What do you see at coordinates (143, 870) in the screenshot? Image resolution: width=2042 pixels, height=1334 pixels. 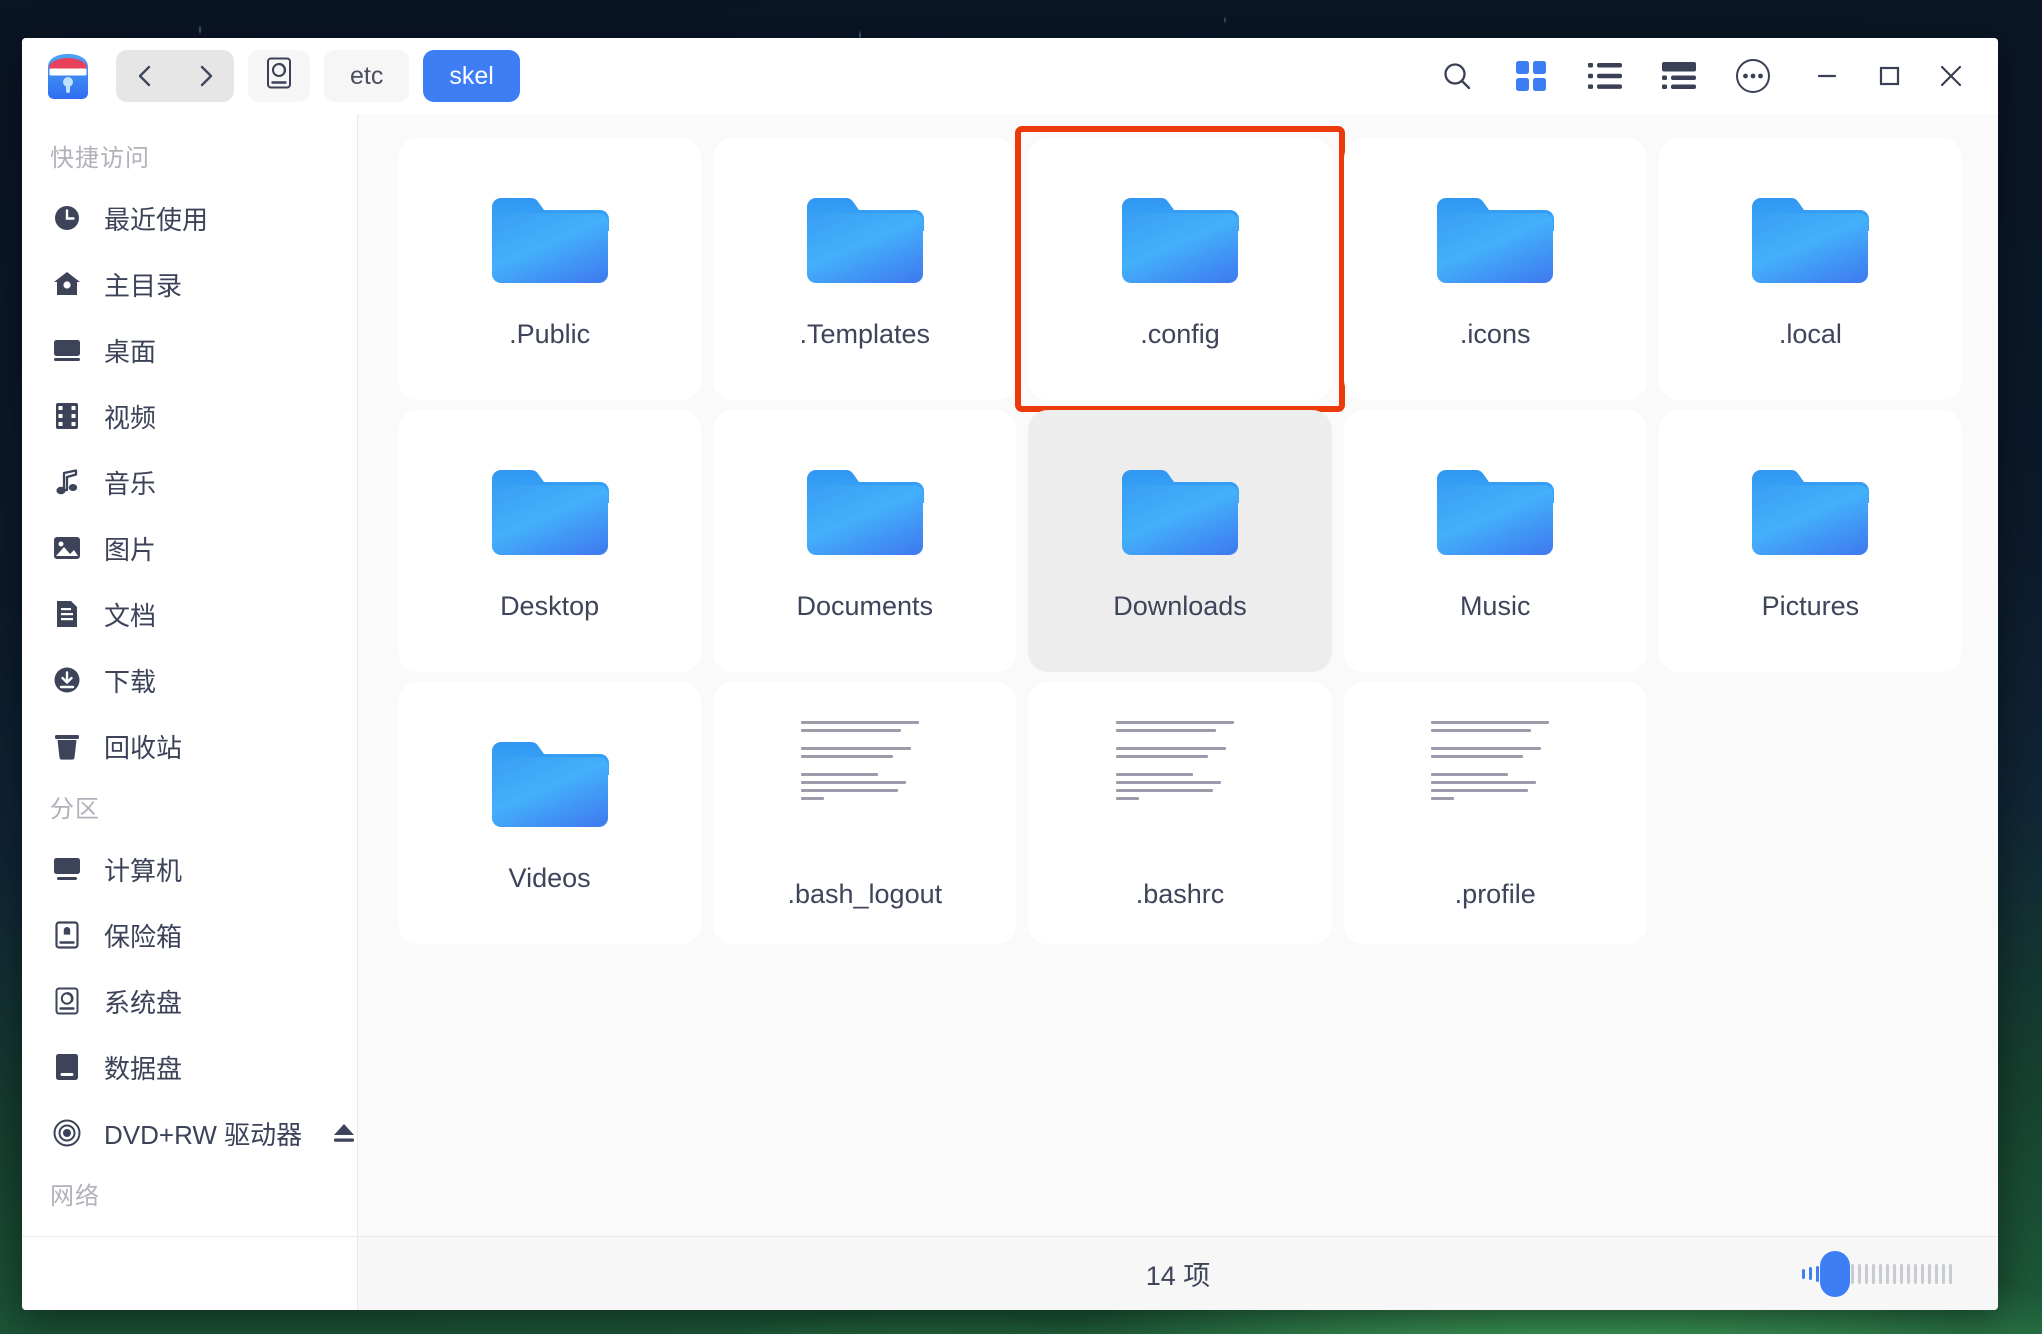 I see `sidebar-item-label: 计算机` at bounding box center [143, 870].